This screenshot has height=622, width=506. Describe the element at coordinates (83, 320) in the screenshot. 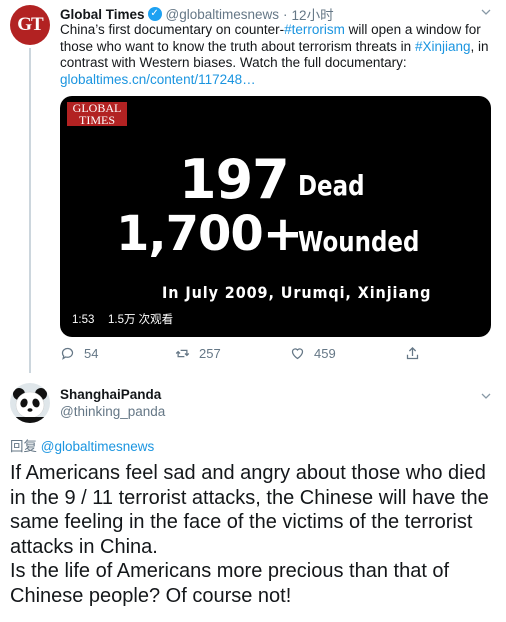

I see `video-duration-badge: 1:53` at that location.